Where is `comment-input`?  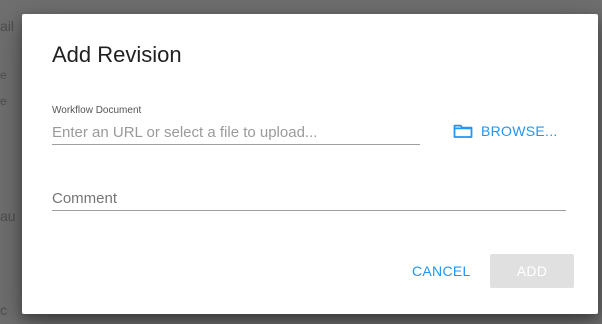 comment-input is located at coordinates (309, 198).